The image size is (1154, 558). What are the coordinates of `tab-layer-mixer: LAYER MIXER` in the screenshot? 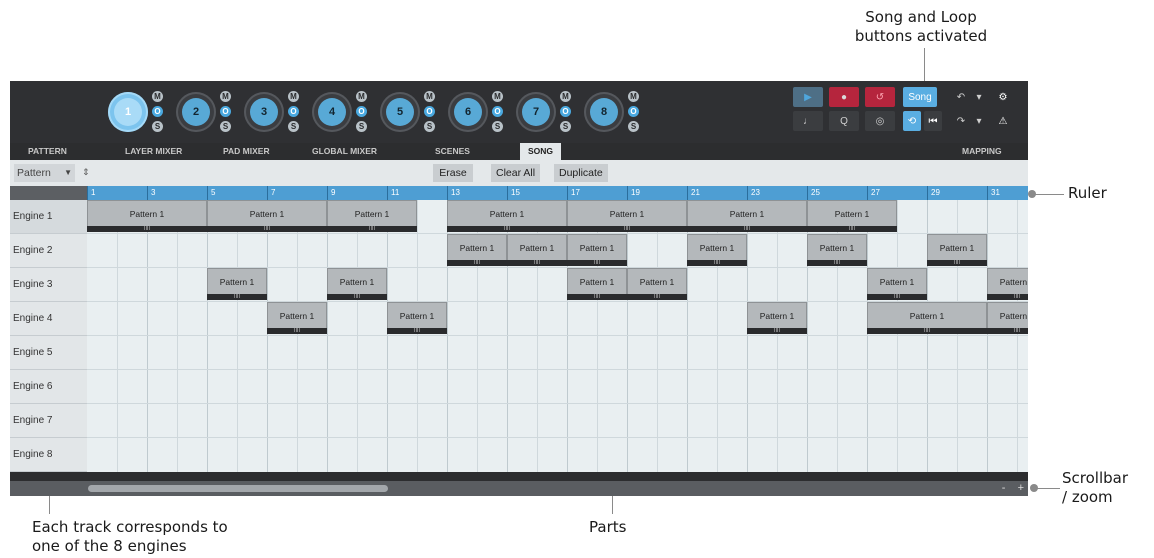 It's located at (153, 151).